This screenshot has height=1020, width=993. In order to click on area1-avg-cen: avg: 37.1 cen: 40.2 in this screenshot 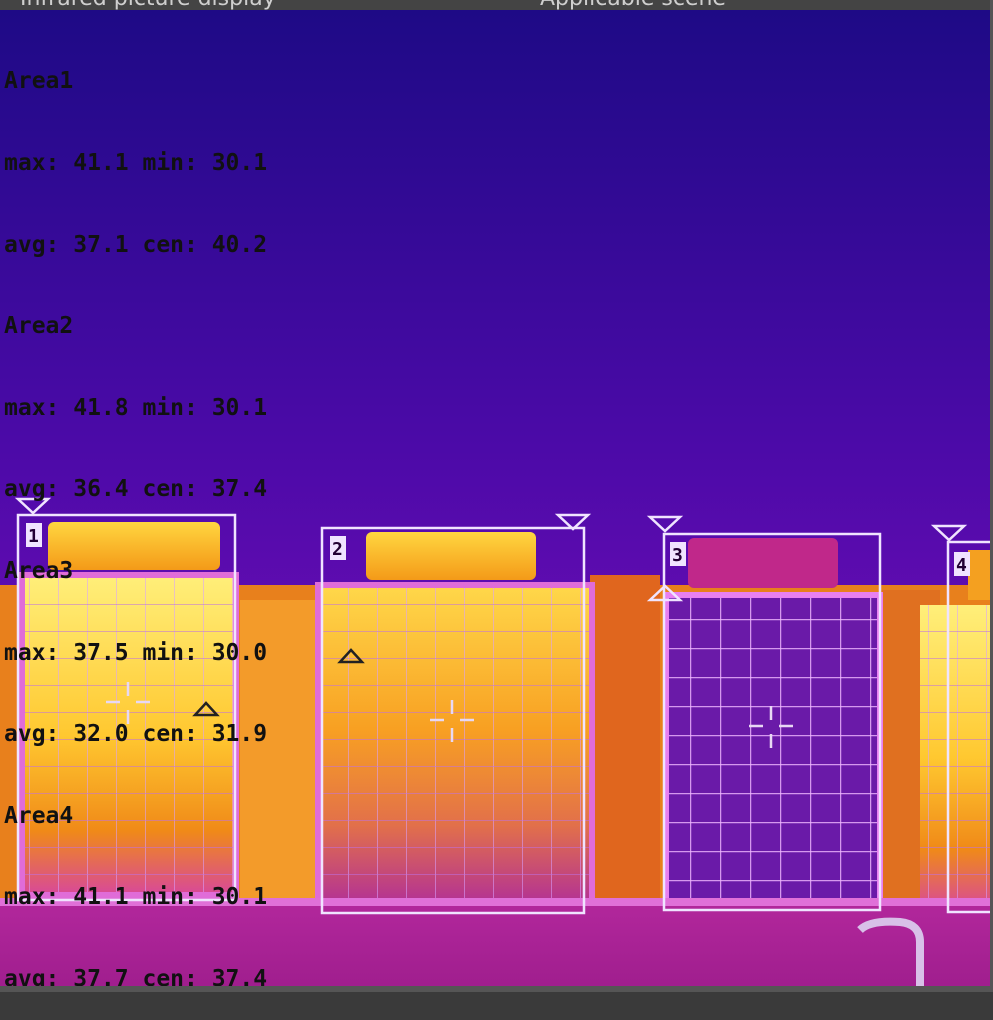, I will do `click(136, 244)`.